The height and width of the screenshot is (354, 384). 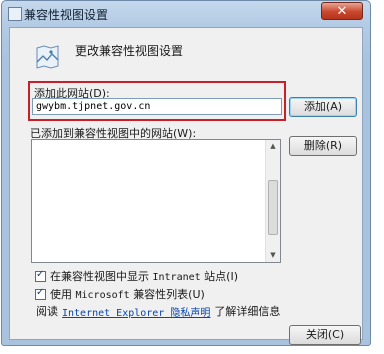 I want to click on privacy-statement-link: Internet Explorer 隐私声明, so click(x=136, y=311).